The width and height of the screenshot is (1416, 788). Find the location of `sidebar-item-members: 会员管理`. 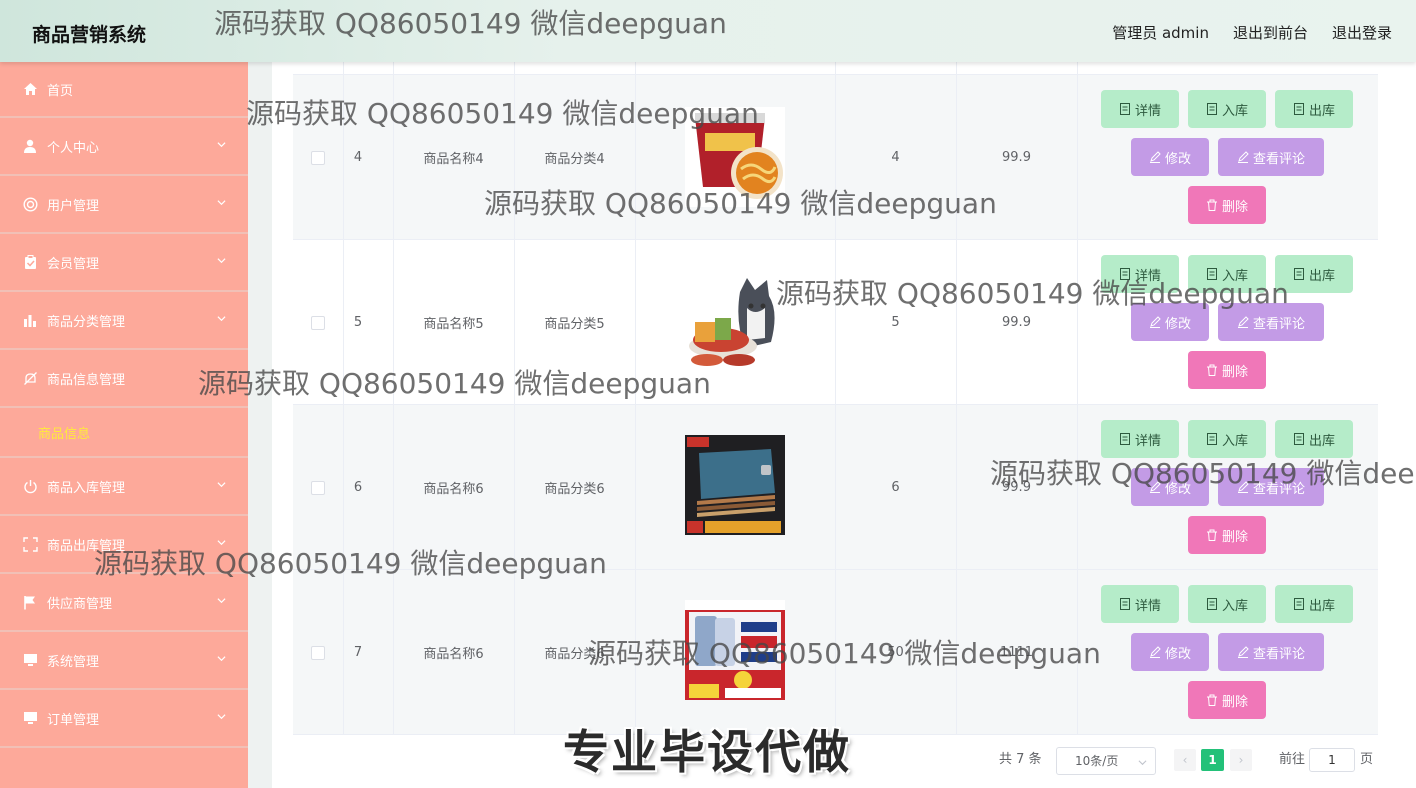

sidebar-item-members: 会员管理 is located at coordinates (124, 263).